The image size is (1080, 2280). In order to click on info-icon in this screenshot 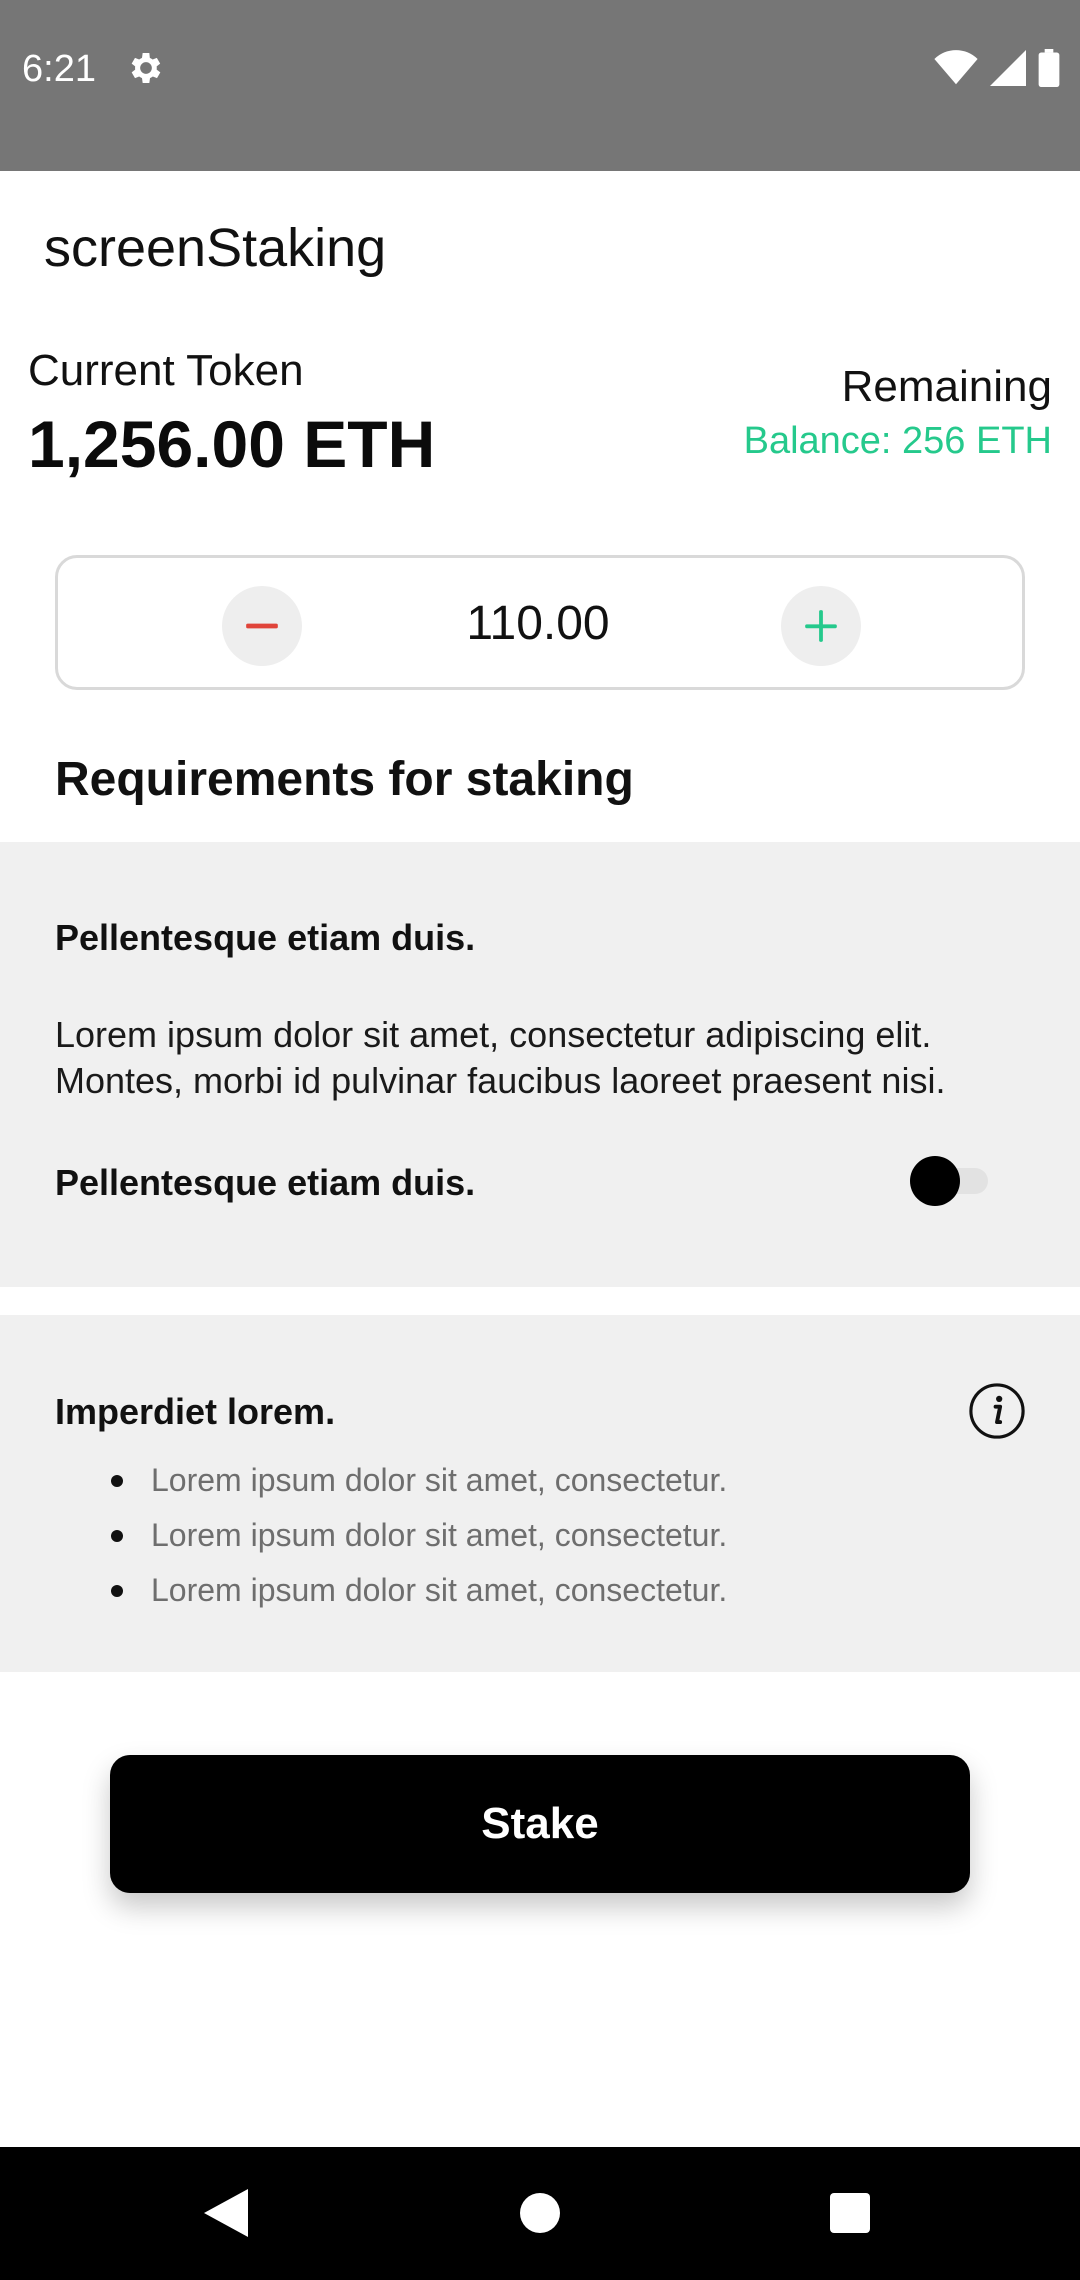, I will do `click(997, 1411)`.